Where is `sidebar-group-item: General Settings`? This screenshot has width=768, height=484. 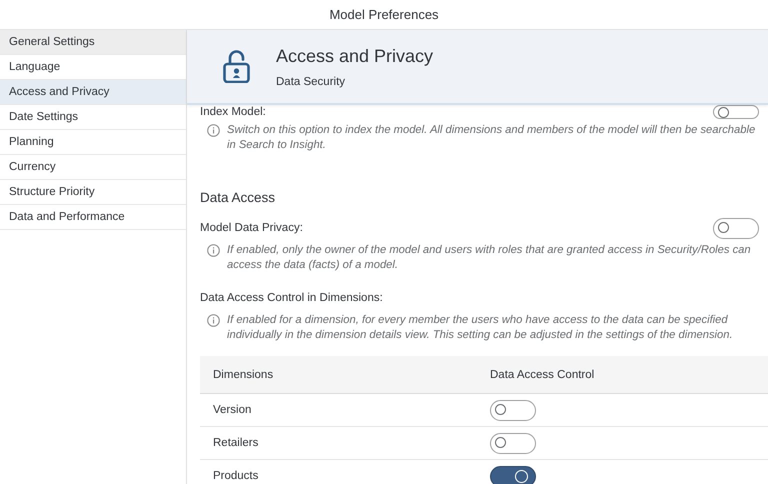 sidebar-group-item: General Settings is located at coordinates (93, 42).